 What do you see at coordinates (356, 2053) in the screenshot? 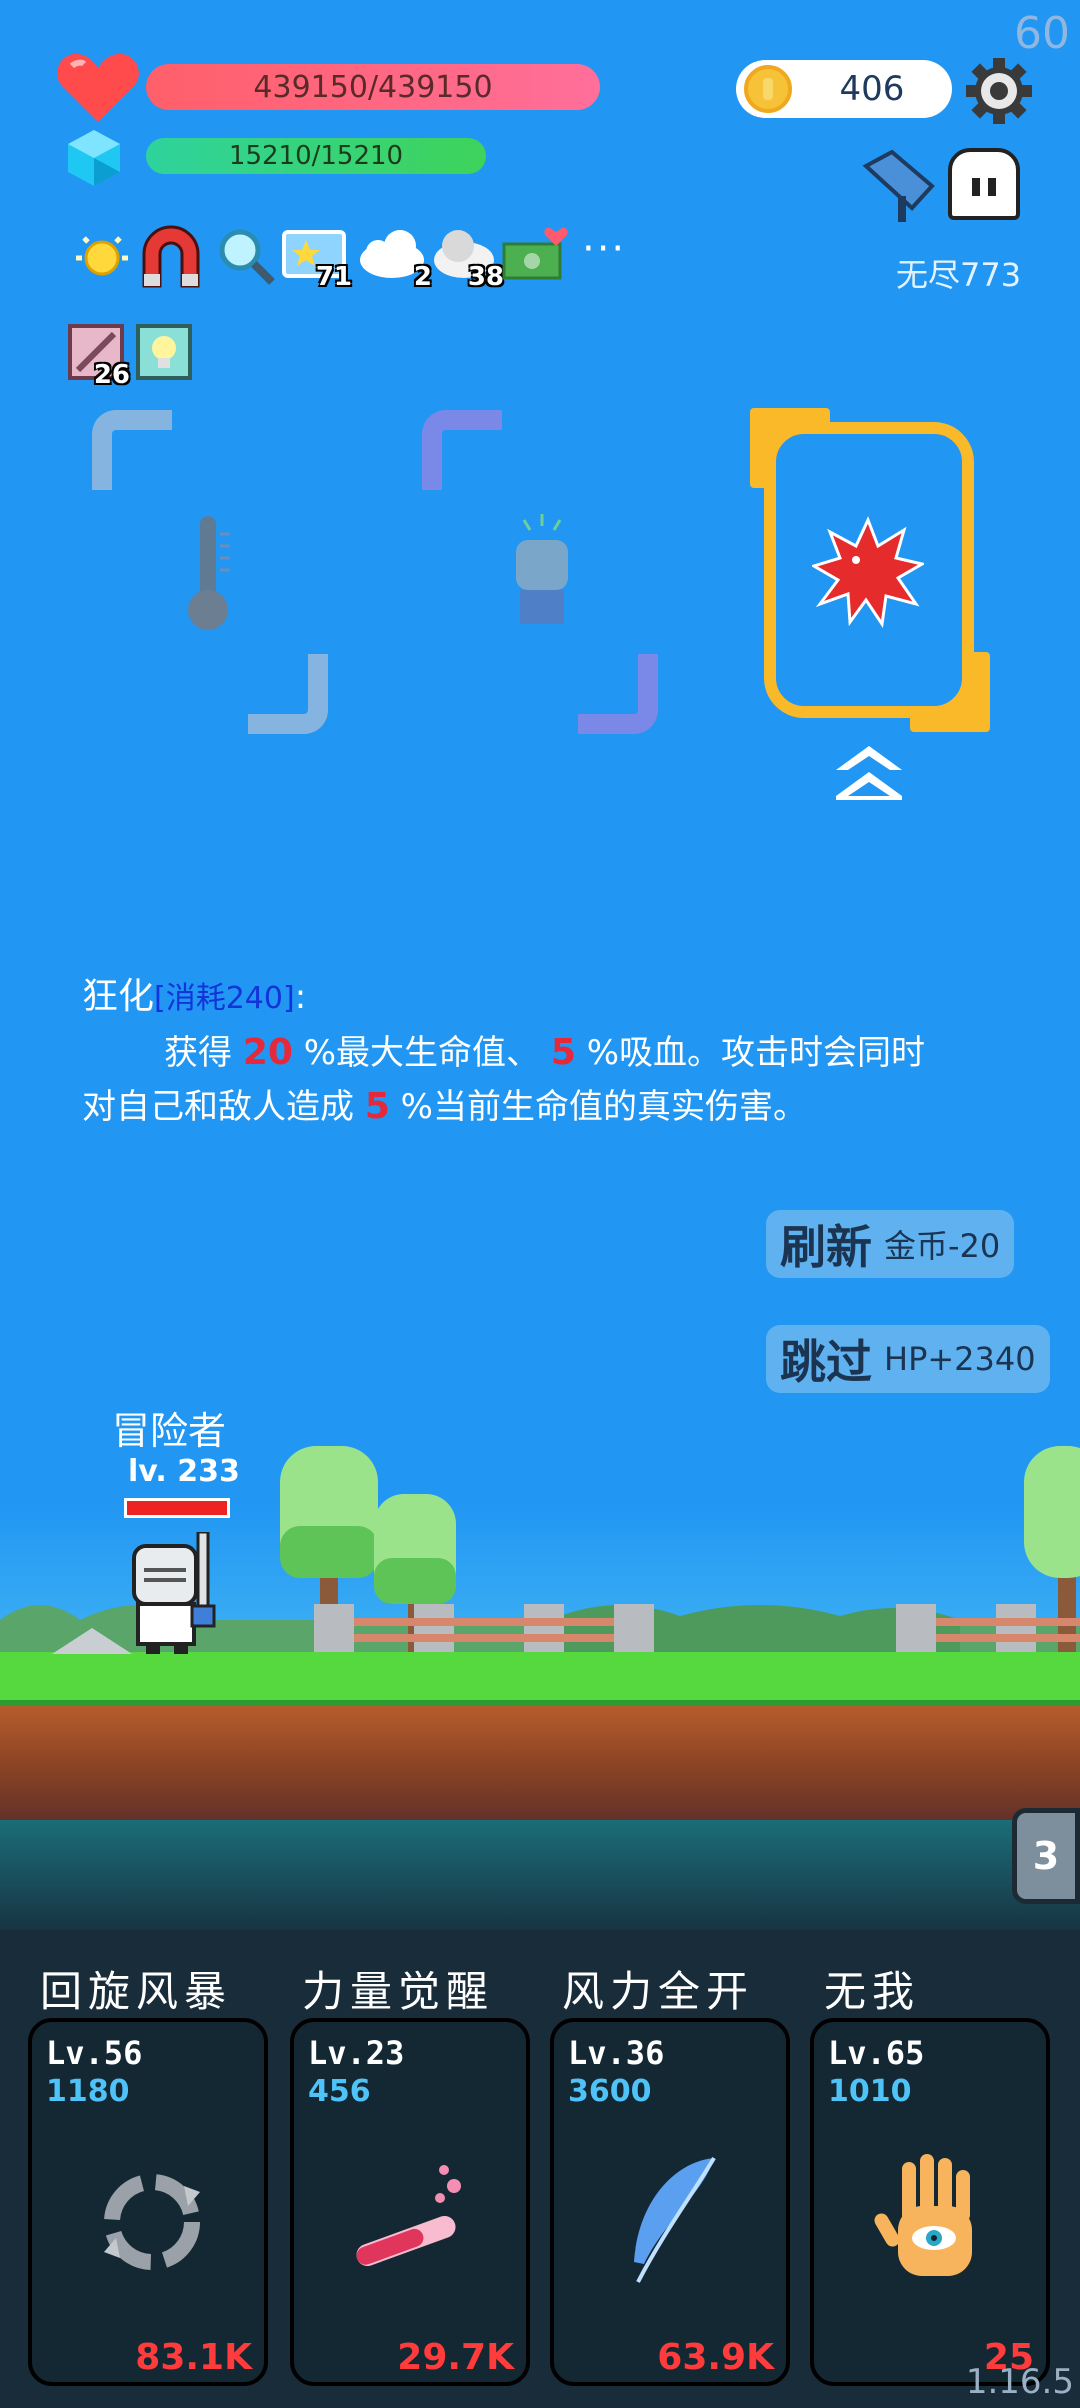
I see `skill-level: Lv.23` at bounding box center [356, 2053].